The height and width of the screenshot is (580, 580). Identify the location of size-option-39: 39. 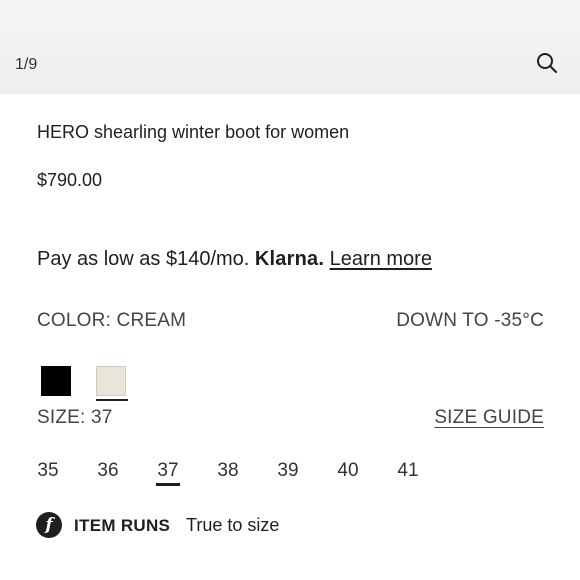
(288, 471).